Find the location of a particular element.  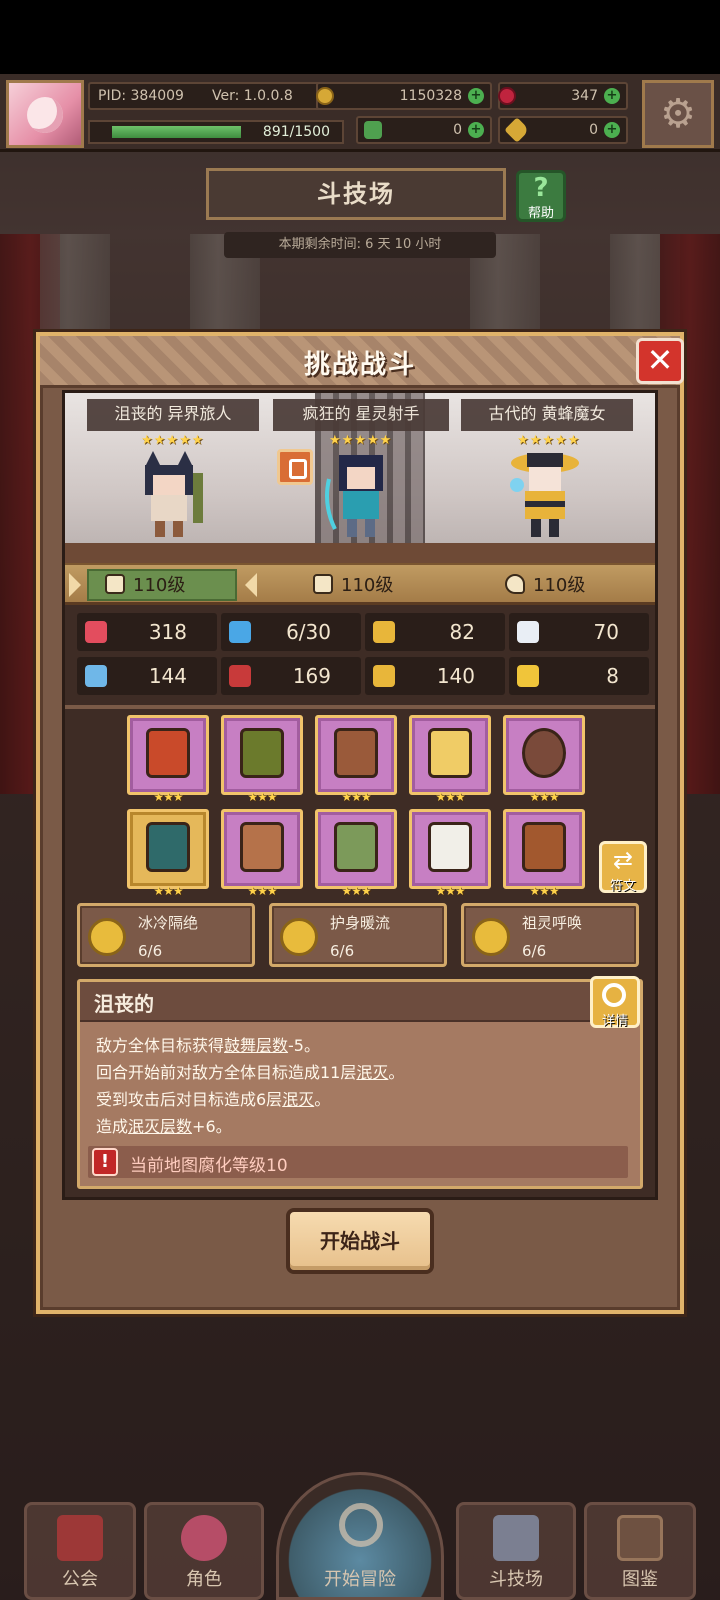

arrow-right-icon is located at coordinates (251, 585).